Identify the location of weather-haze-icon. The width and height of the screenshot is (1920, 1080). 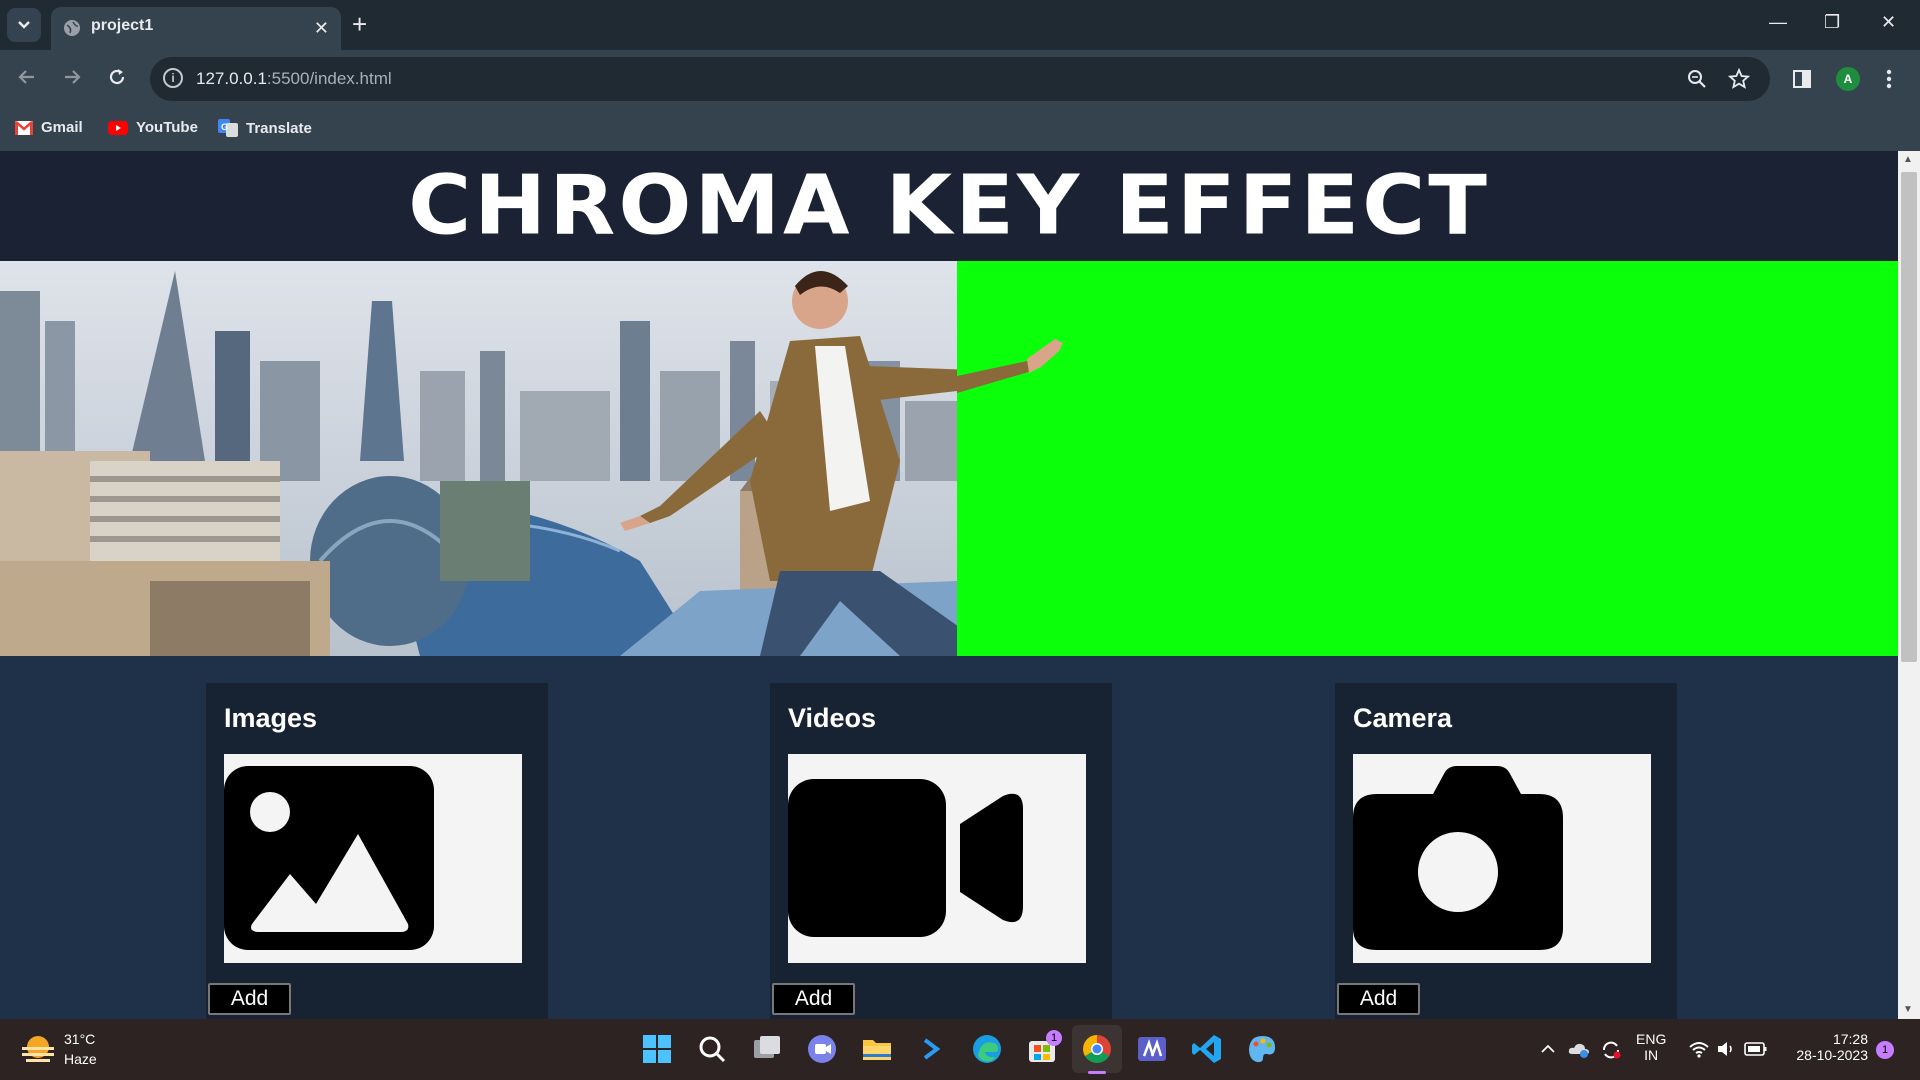
(38, 1049).